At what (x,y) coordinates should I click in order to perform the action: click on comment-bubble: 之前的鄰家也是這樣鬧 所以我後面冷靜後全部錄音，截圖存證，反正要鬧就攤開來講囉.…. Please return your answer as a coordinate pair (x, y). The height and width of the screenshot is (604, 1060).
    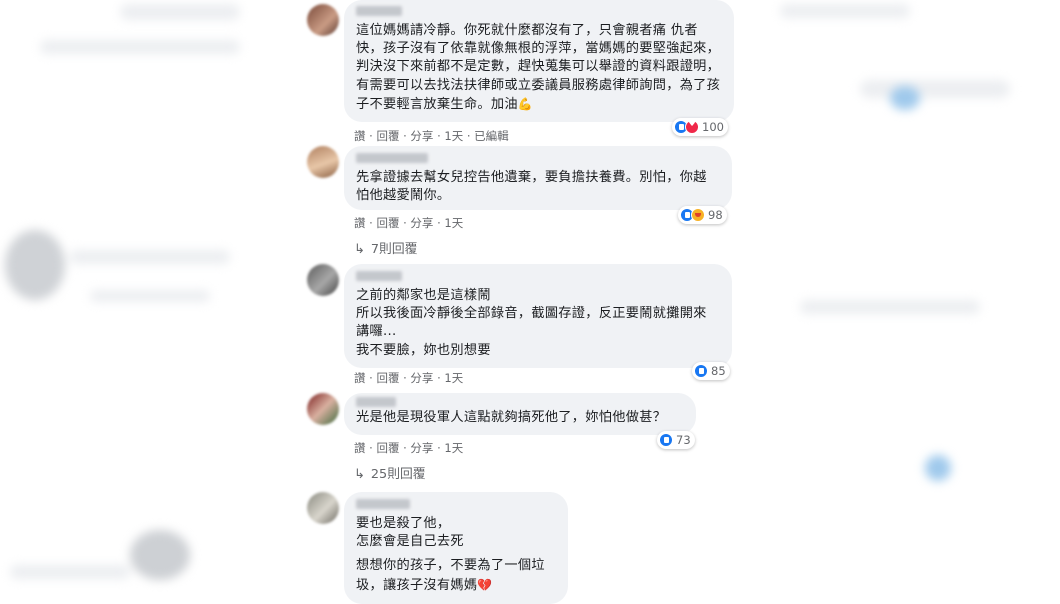
    Looking at the image, I should click on (538, 316).